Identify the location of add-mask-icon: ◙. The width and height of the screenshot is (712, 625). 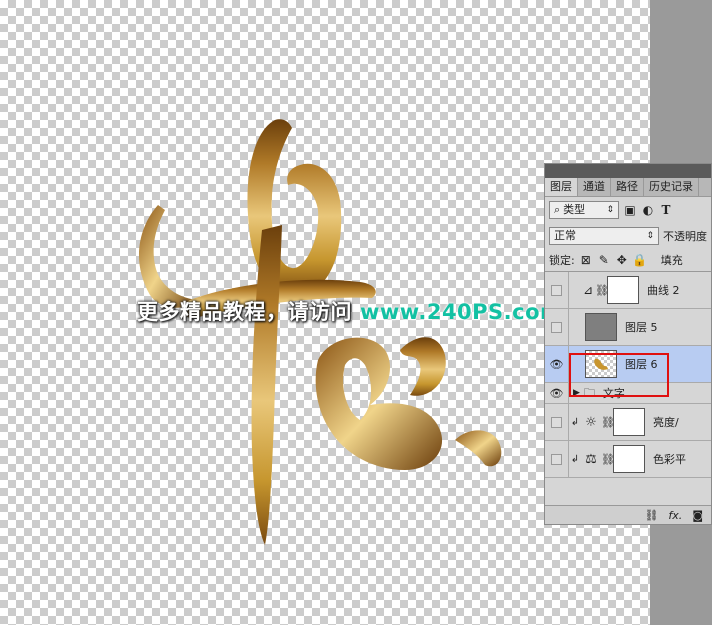
(697, 515).